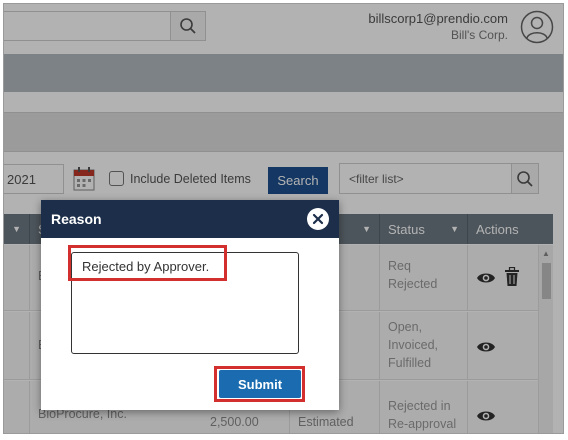  What do you see at coordinates (76, 219) in the screenshot?
I see `modal-title: Reason` at bounding box center [76, 219].